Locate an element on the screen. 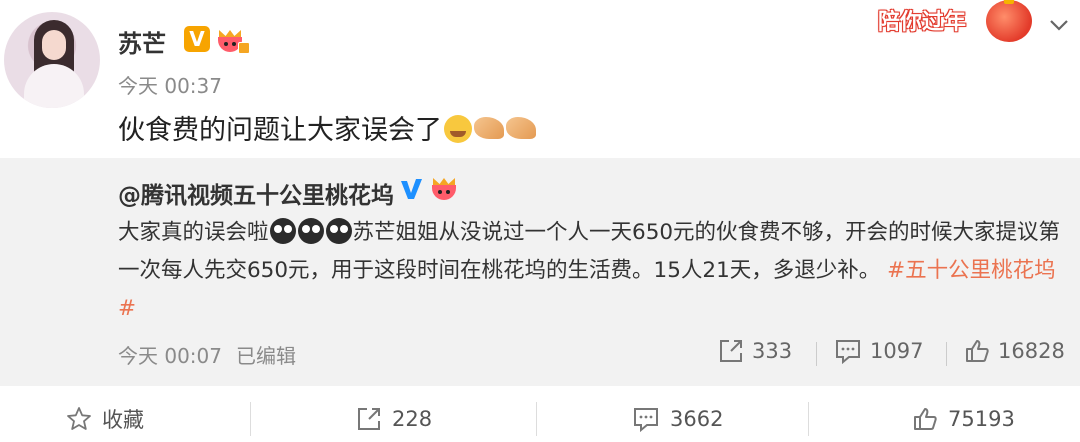 The image size is (1080, 442). repost-timestamp: 今天 00:07 is located at coordinates (170, 356).